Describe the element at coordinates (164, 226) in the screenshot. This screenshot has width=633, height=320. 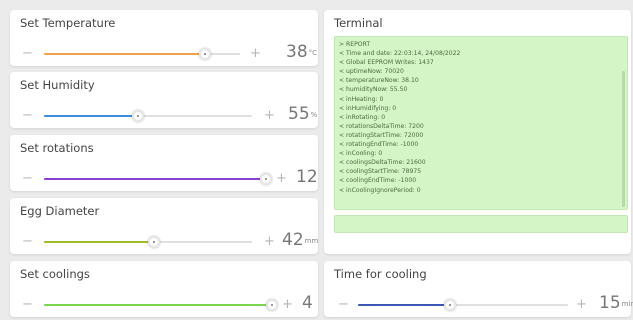
I see `egg-diameter-card: Egg Diameter − + 42mm` at that location.